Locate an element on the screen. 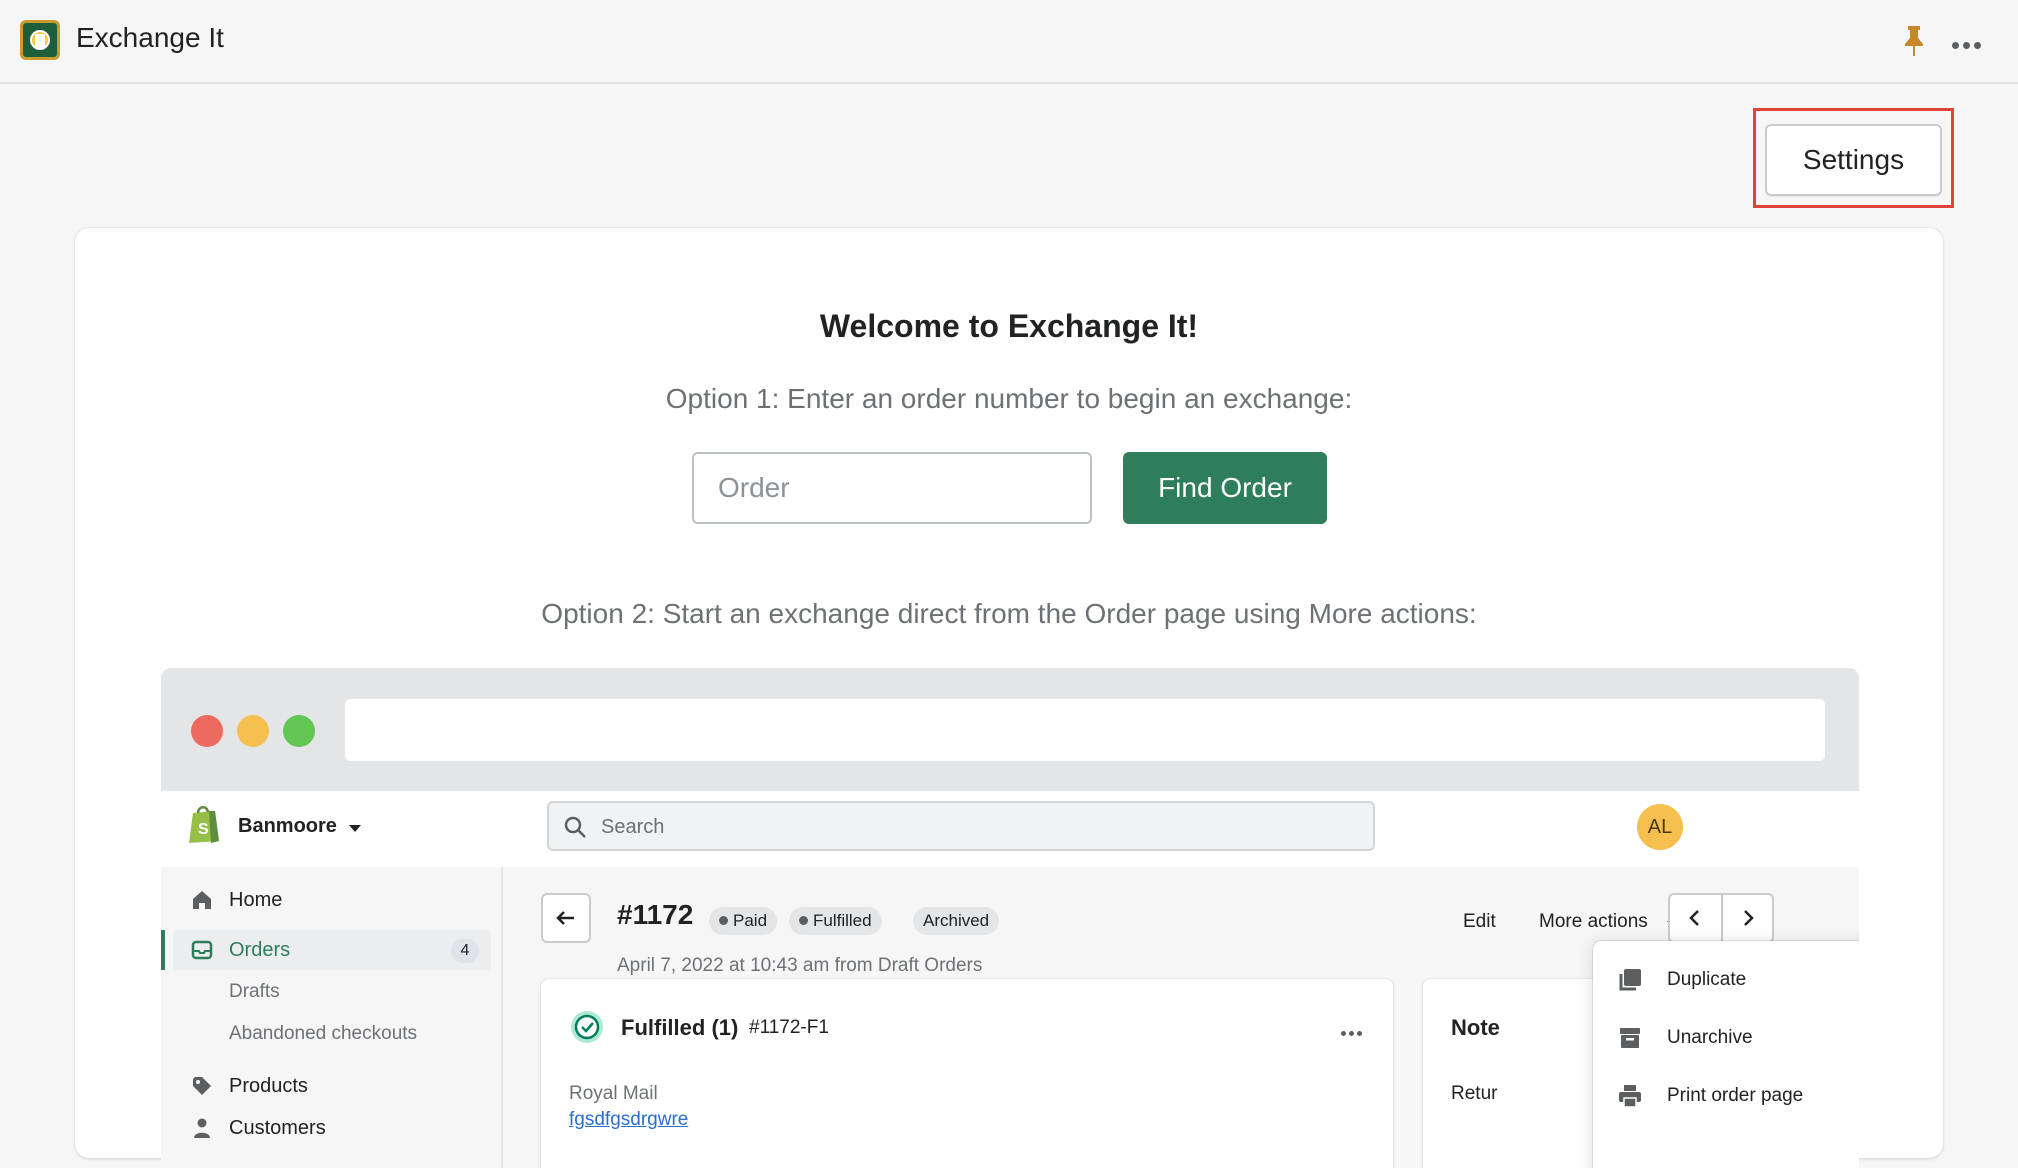  search-icon is located at coordinates (575, 827).